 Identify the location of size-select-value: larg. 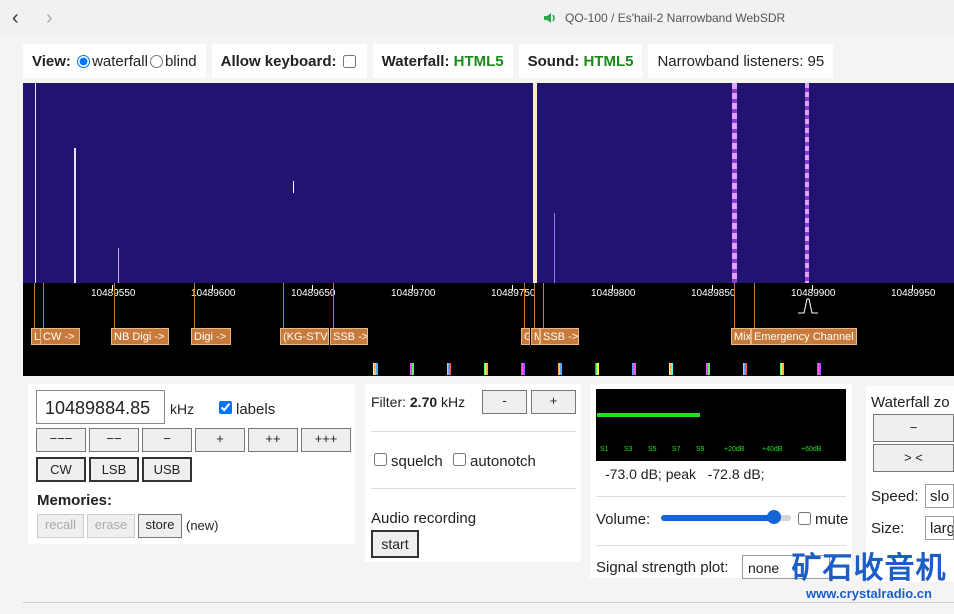
(942, 528).